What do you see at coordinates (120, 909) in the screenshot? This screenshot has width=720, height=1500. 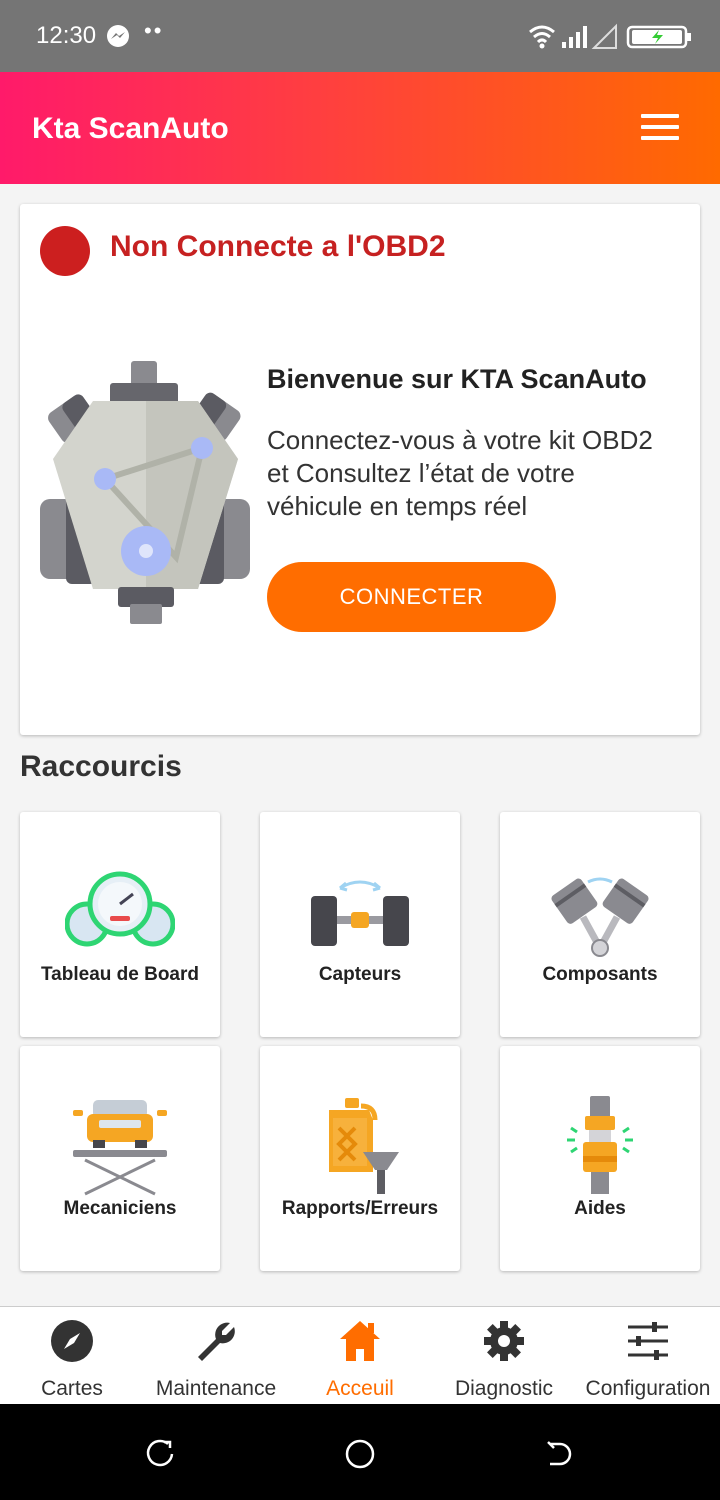 I see `dashboard-gauge-icon` at bounding box center [120, 909].